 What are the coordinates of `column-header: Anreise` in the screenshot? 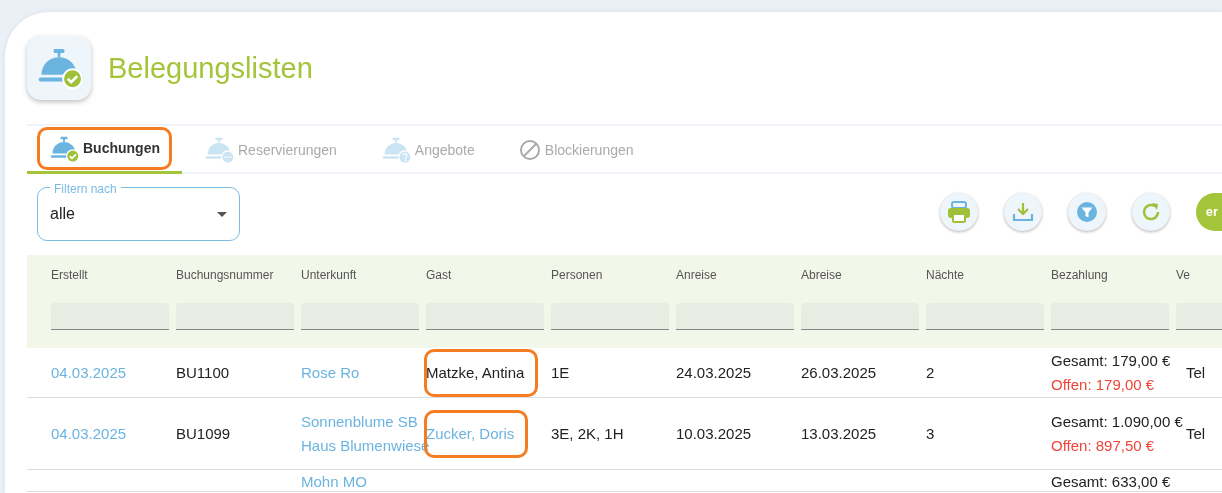 It's located at (697, 275).